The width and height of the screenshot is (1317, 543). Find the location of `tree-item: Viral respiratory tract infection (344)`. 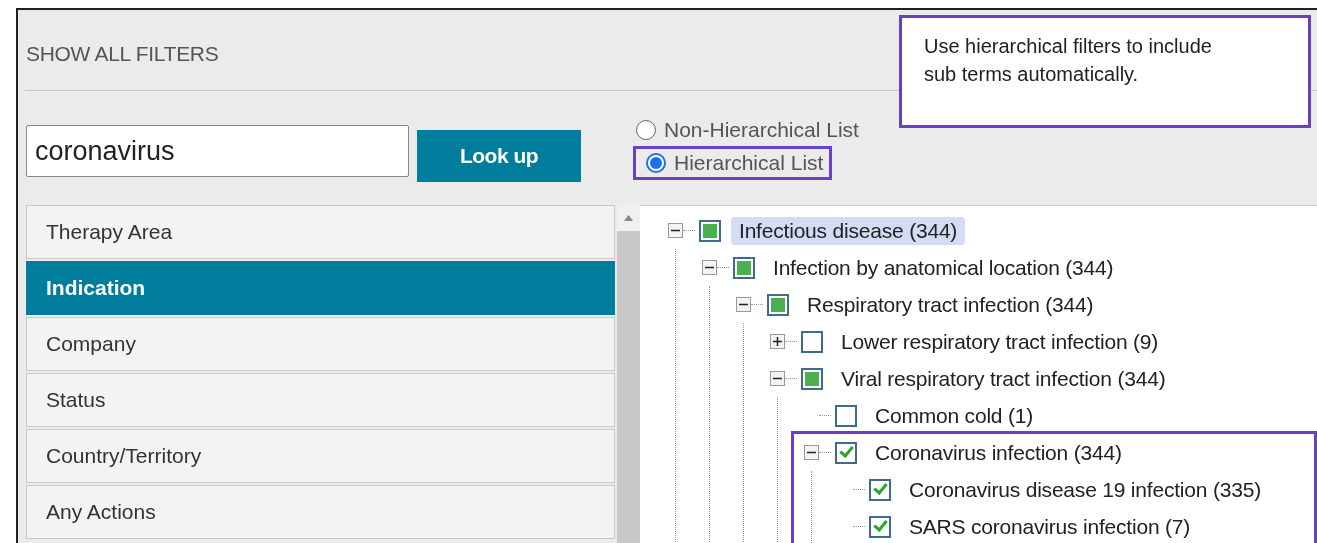

tree-item: Viral respiratory tract infection (344) is located at coordinates (1003, 378).